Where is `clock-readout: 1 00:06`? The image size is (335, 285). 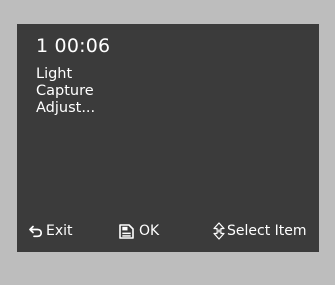 clock-readout: 1 00:06 is located at coordinates (73, 46).